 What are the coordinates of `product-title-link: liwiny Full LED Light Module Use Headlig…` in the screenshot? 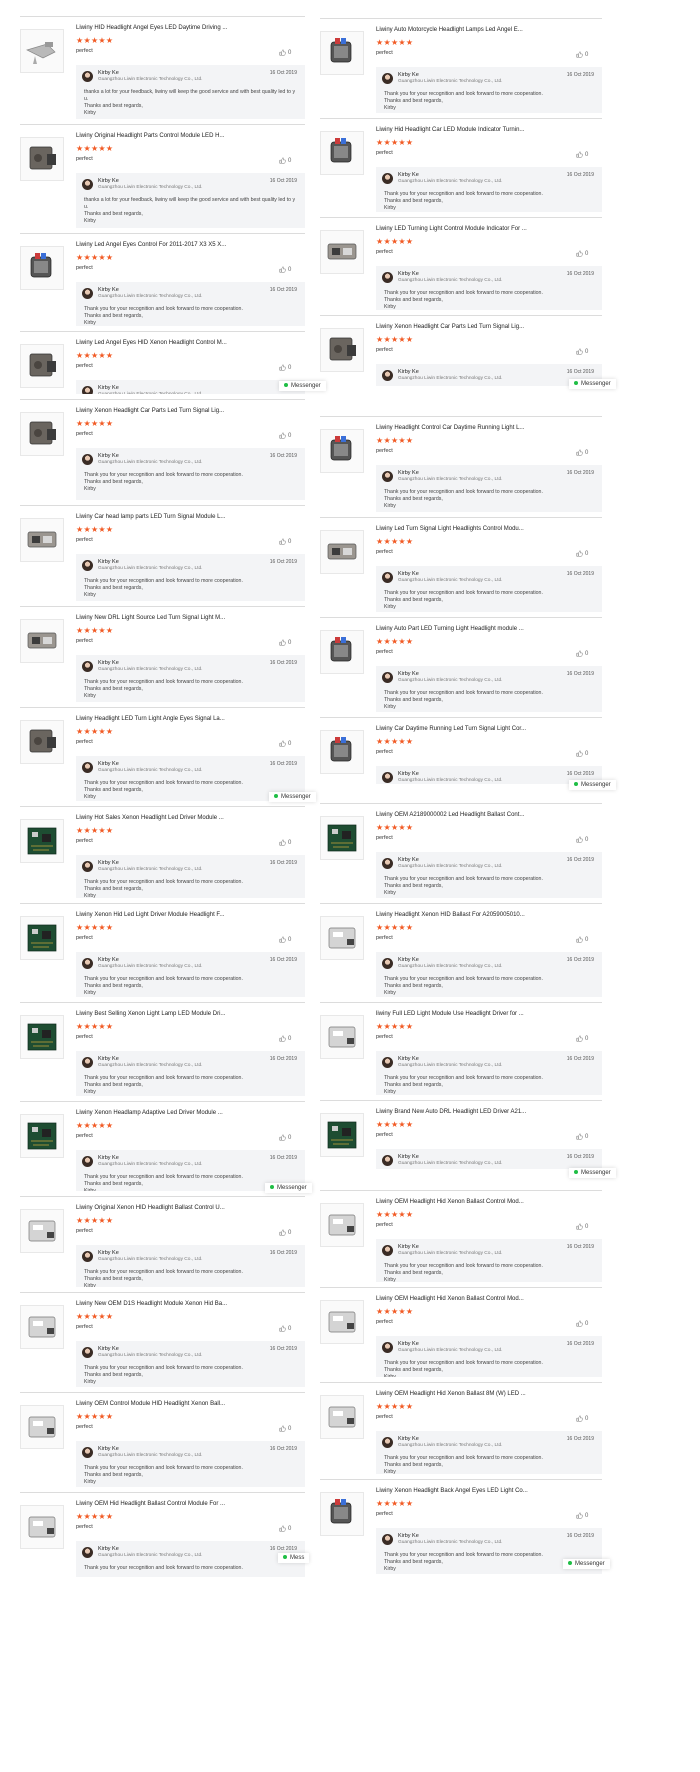 It's located at (450, 1014).